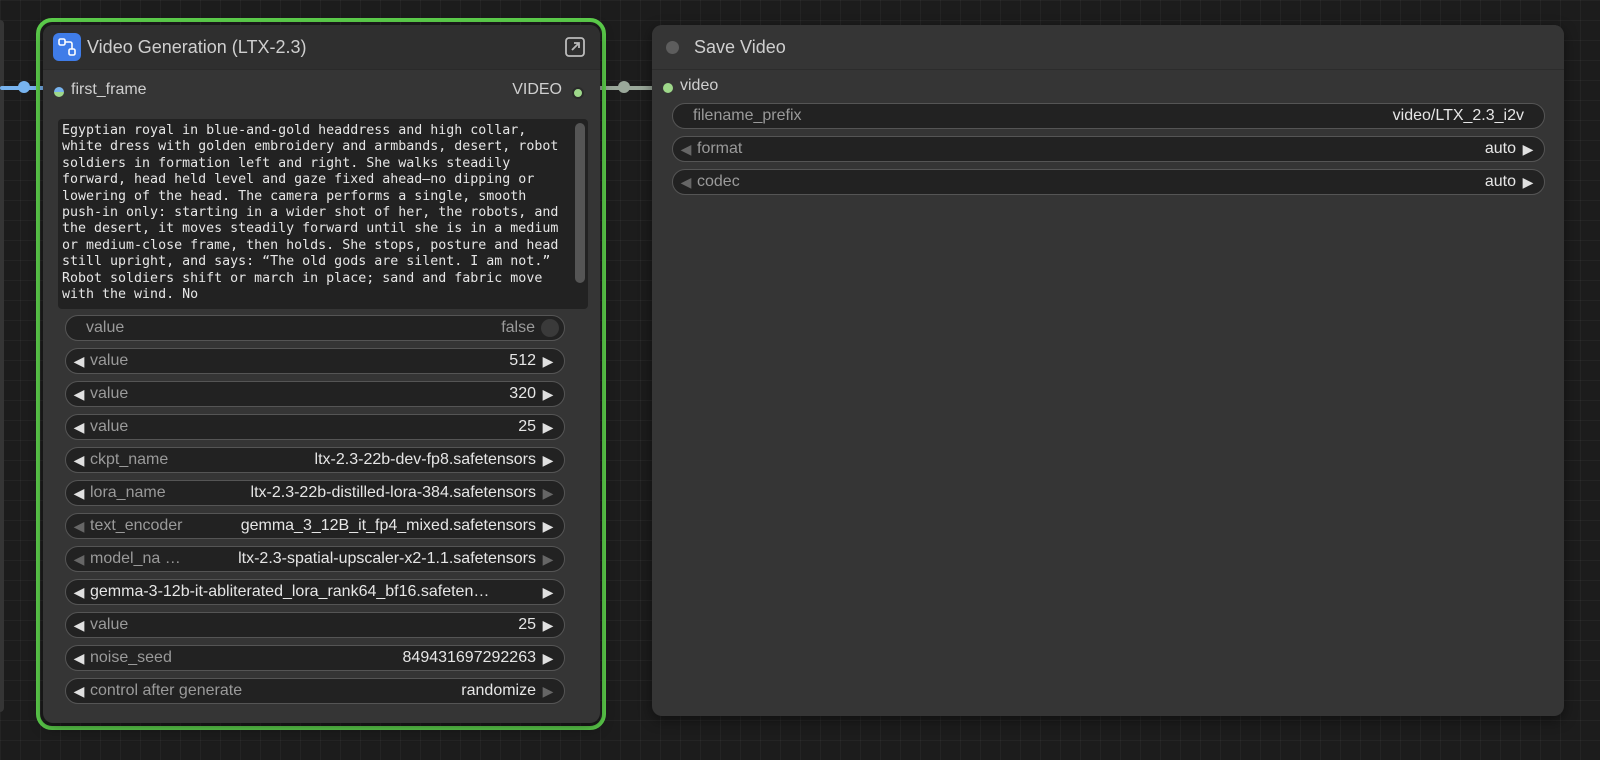 Image resolution: width=1600 pixels, height=760 pixels. Describe the element at coordinates (1108, 182) in the screenshot. I see `codec-widget: ◀ codec auto ▶` at that location.